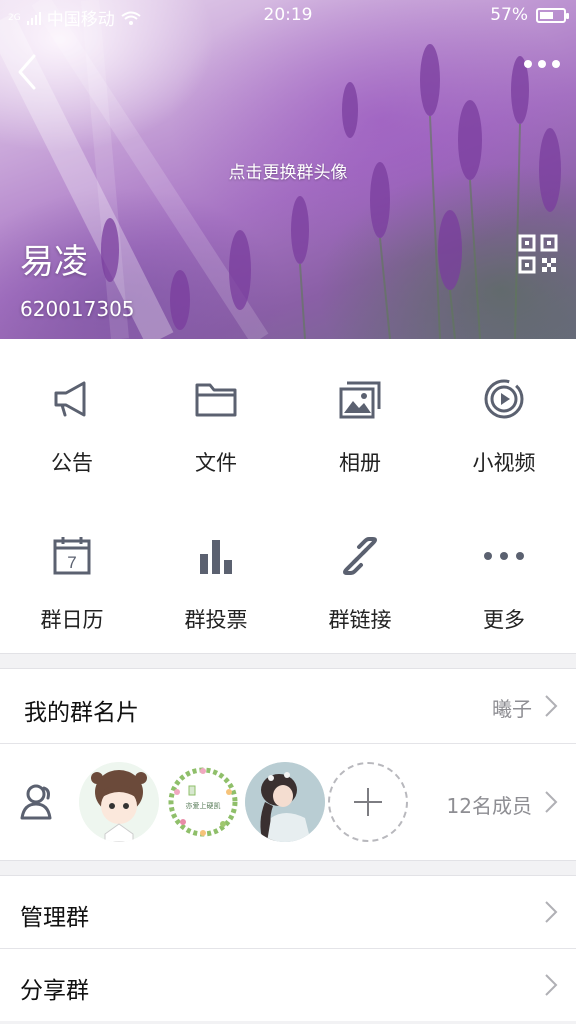 The image size is (576, 1024). What do you see at coordinates (36, 802) in the screenshot?
I see `members-icon` at bounding box center [36, 802].